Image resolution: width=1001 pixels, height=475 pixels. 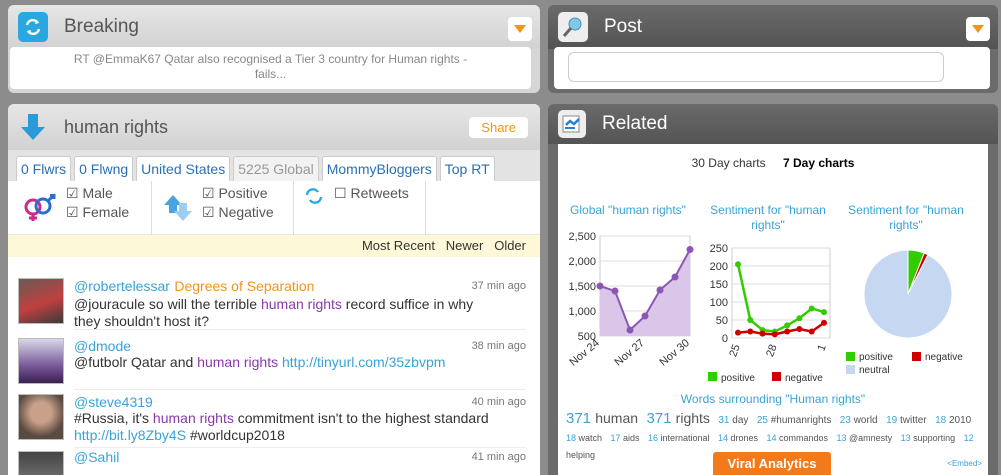 What do you see at coordinates (274, 27) in the screenshot?
I see `breaking-header: Breaking` at bounding box center [274, 27].